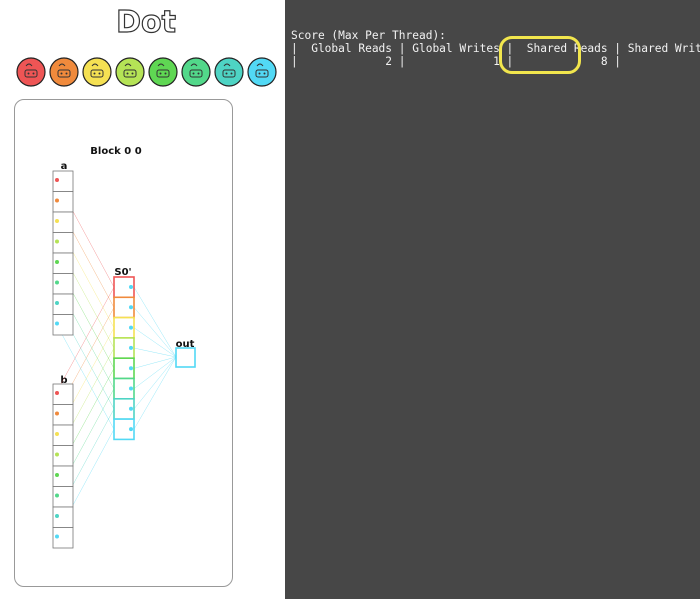 The width and height of the screenshot is (700, 599). What do you see at coordinates (124, 358) in the screenshot?
I see `shared-array` at bounding box center [124, 358].